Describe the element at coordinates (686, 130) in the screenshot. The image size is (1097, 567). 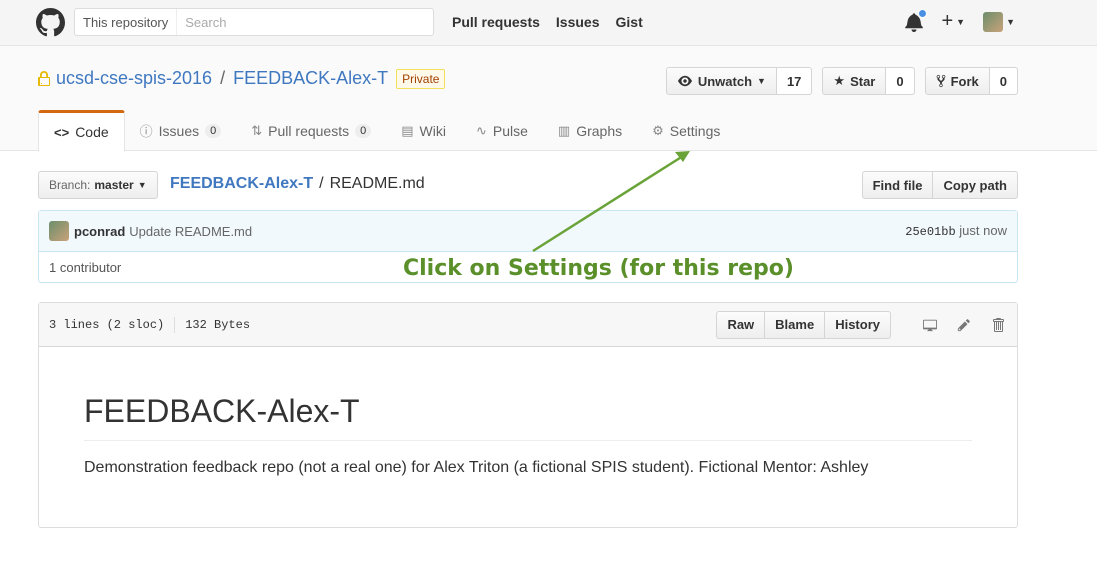
I see `tab-settings: ⚙ Settings` at that location.